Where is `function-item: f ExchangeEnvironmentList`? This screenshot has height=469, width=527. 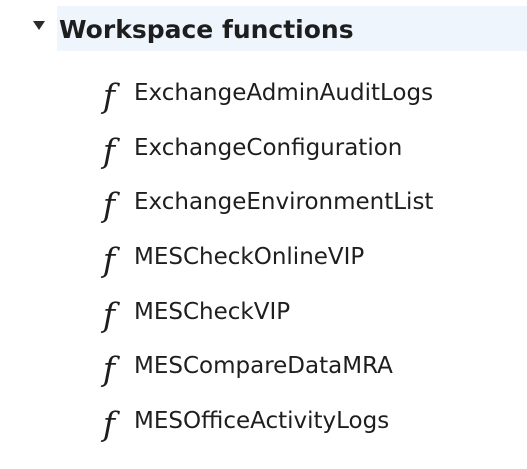
function-item: f ExchangeEnvironmentList is located at coordinates (263, 206).